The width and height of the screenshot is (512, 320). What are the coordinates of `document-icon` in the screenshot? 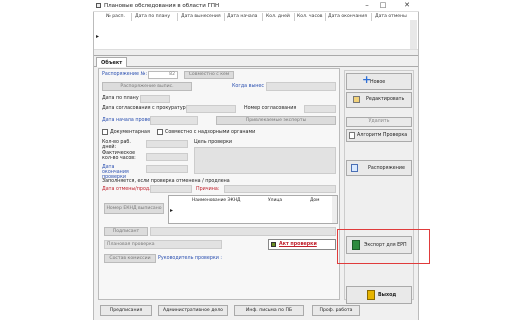 It's located at (352, 135).